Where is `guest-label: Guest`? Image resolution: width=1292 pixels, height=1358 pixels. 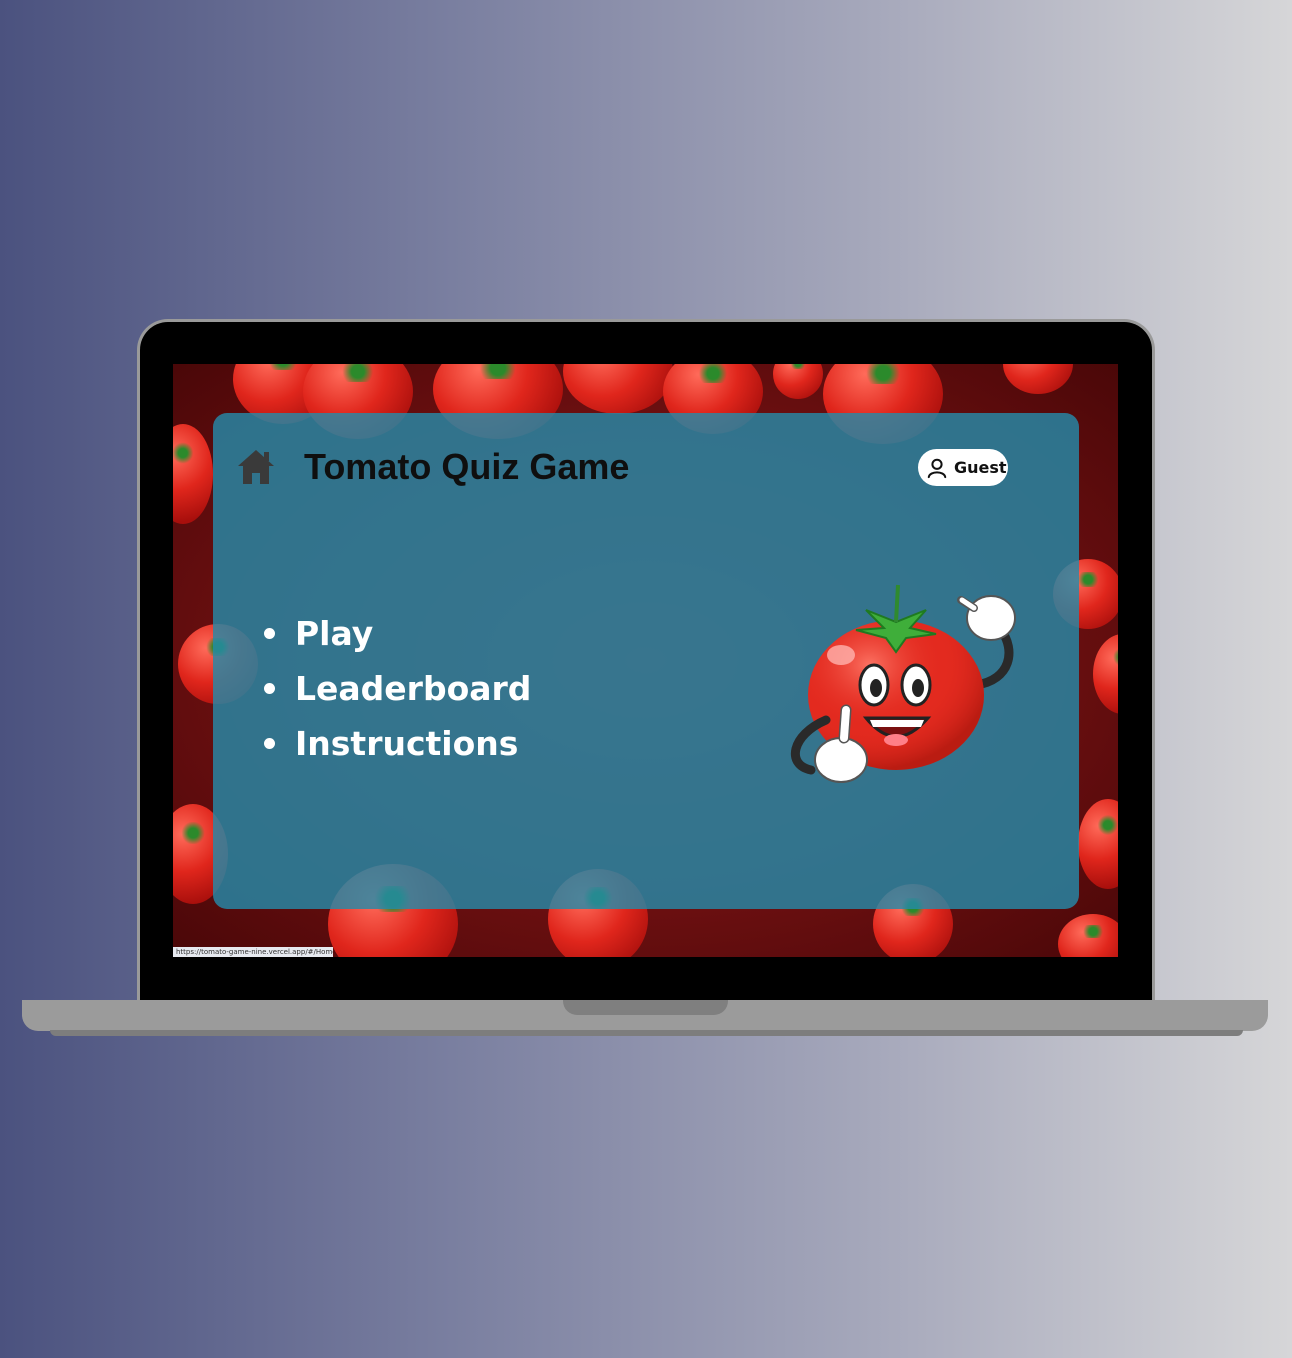
guest-label: Guest is located at coordinates (980, 467).